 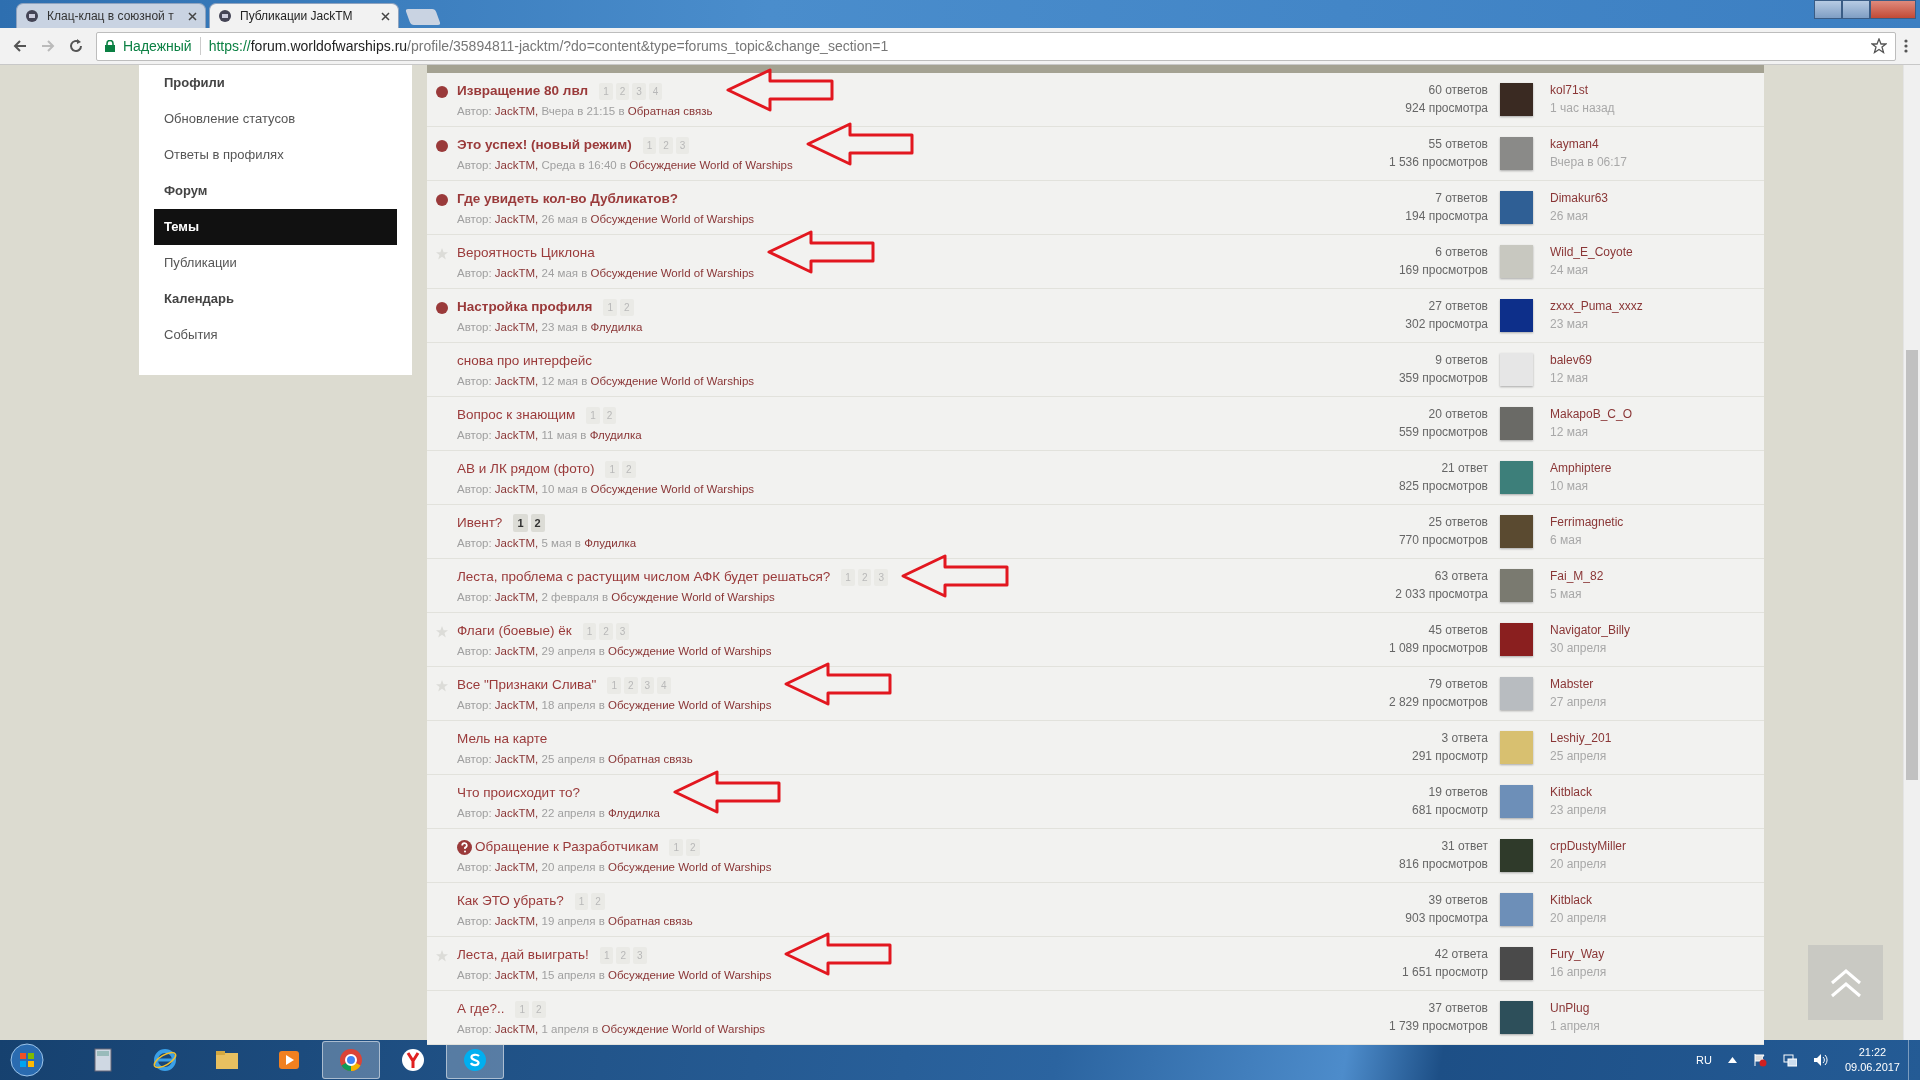 I want to click on topic-title-link: Что происходит то?, so click(x=519, y=793).